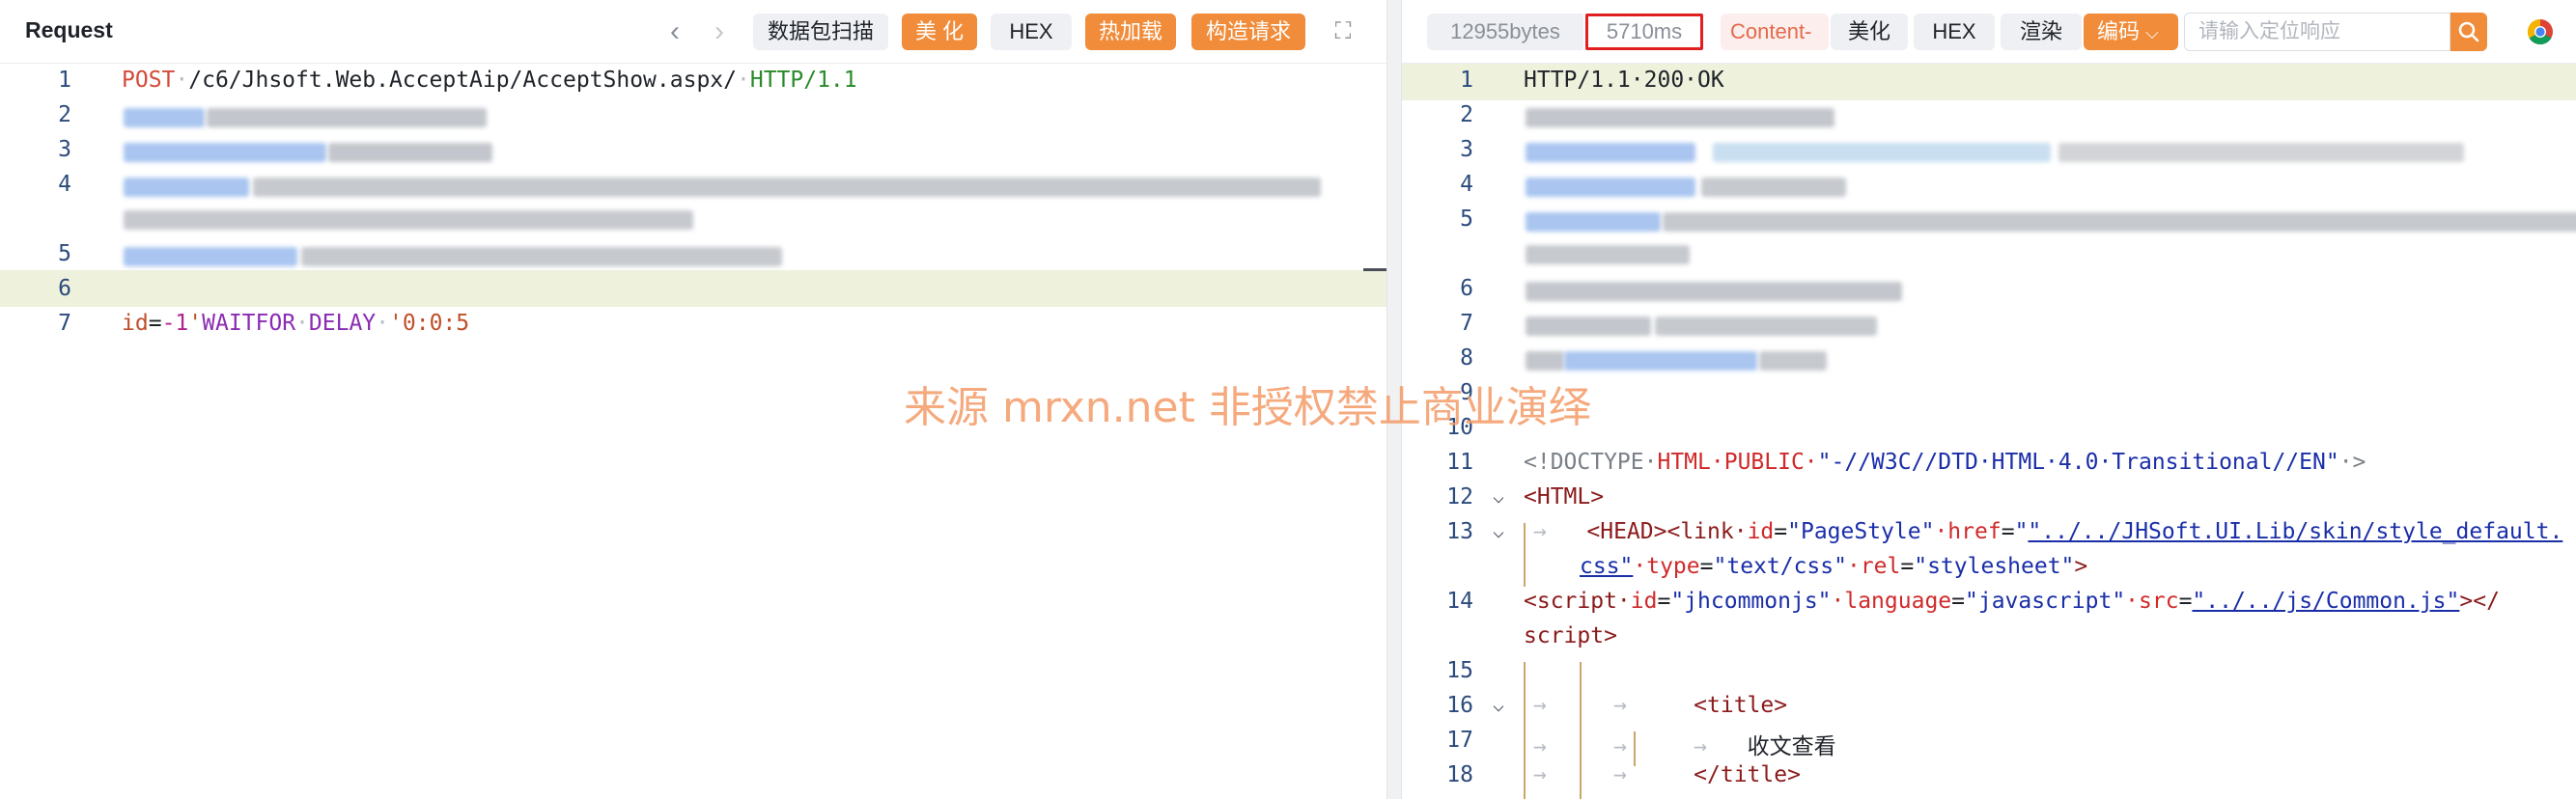 The image size is (2576, 799). Describe the element at coordinates (149, 80) in the screenshot. I see `http-method: POST` at that location.